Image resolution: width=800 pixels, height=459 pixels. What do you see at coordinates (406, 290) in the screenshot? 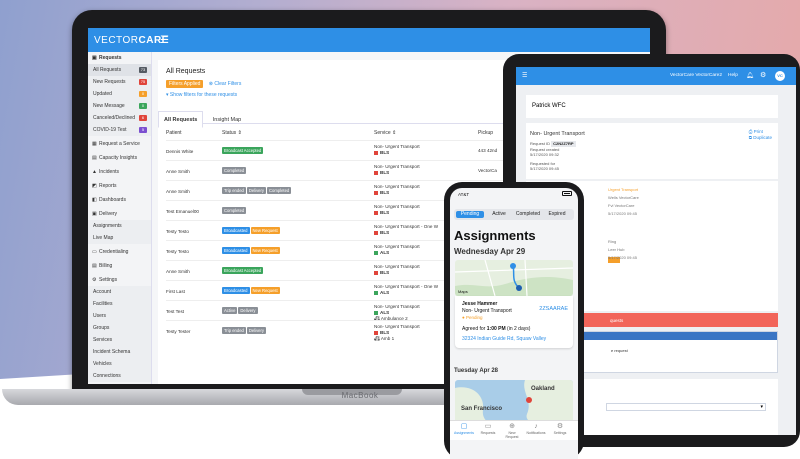
I see `service-cell: Non- Urgent Transport - One W ALS` at bounding box center [406, 290].